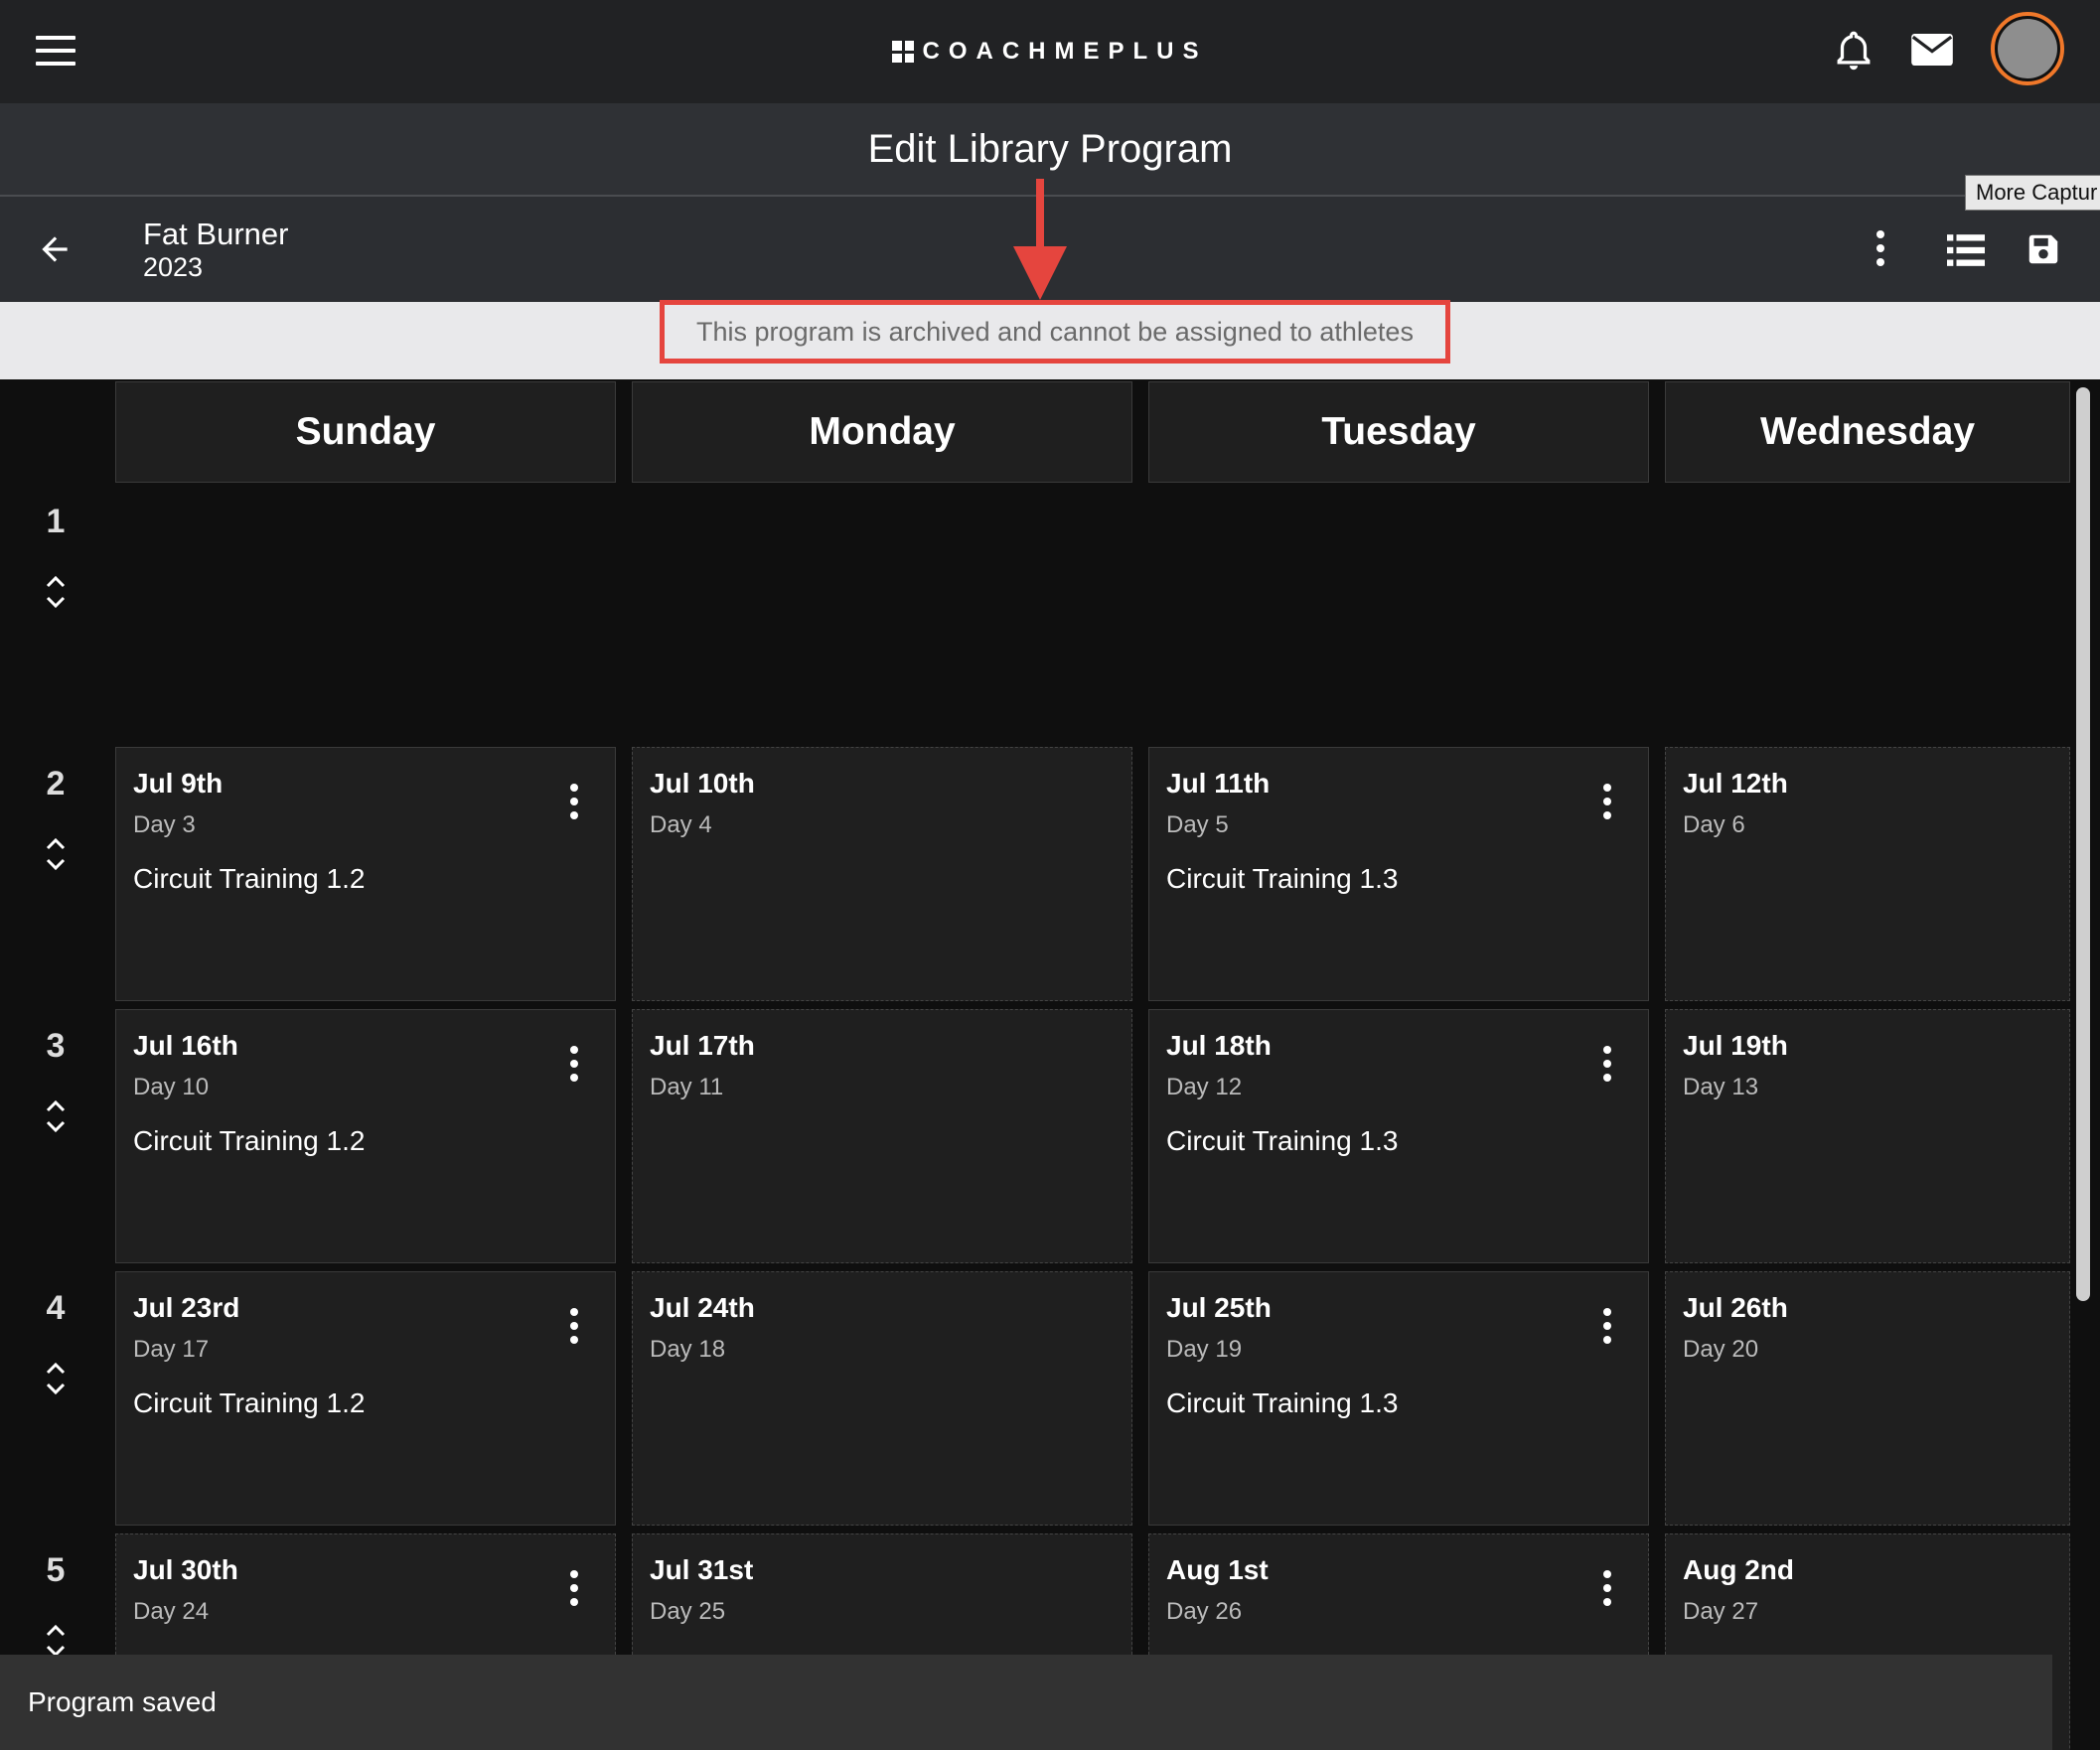  What do you see at coordinates (903, 52) in the screenshot?
I see `logo-mark-icon` at bounding box center [903, 52].